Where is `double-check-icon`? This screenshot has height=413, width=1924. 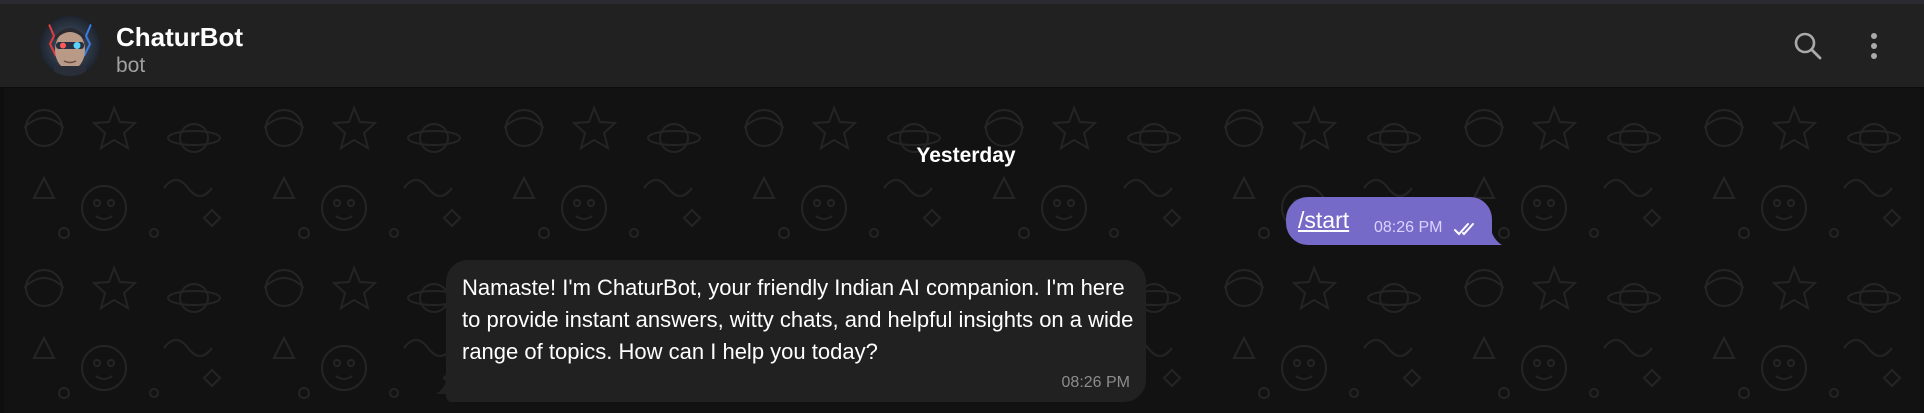
double-check-icon is located at coordinates (1464, 229).